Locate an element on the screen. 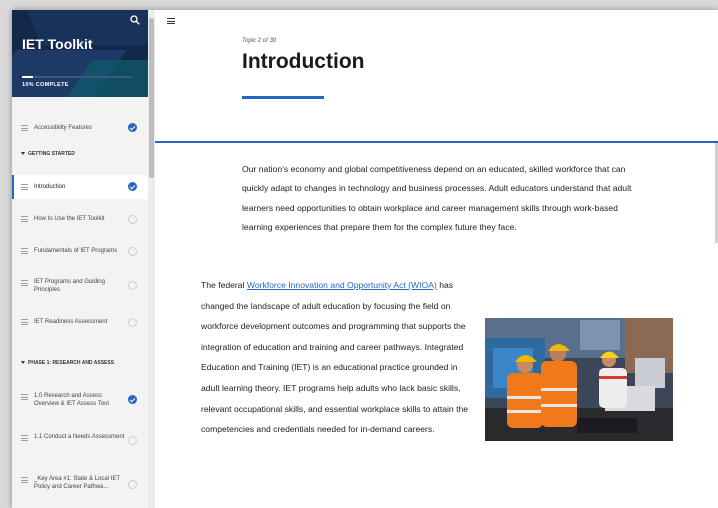 Image resolution: width=718 pixels, height=508 pixels. sidebar-item-accessibility: Accessibility Features is located at coordinates (80, 128).